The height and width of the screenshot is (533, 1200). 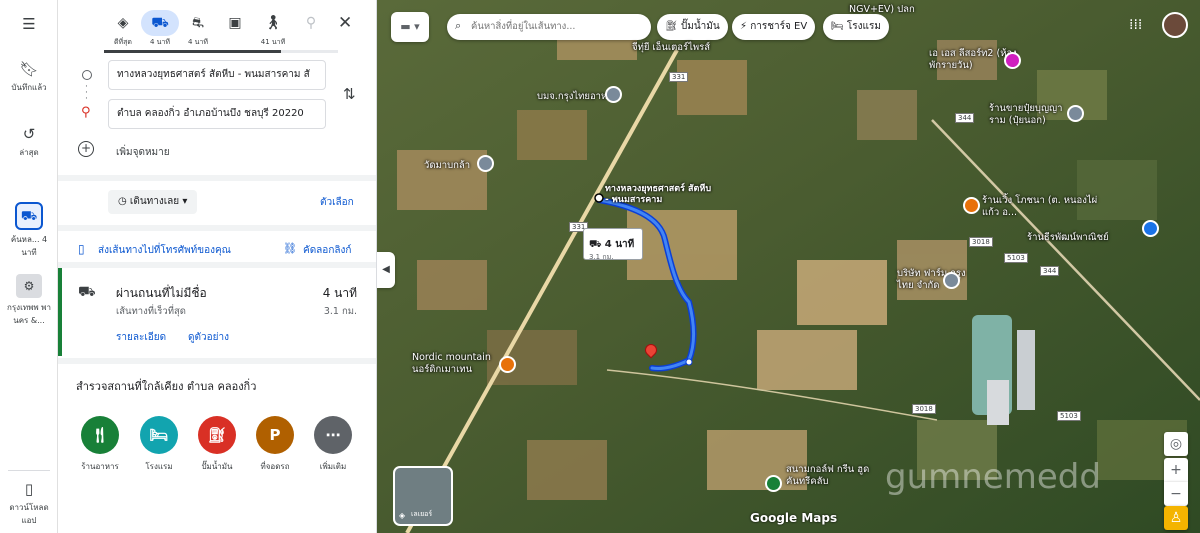 I want to click on temple-pin-icon, so click(x=485, y=163).